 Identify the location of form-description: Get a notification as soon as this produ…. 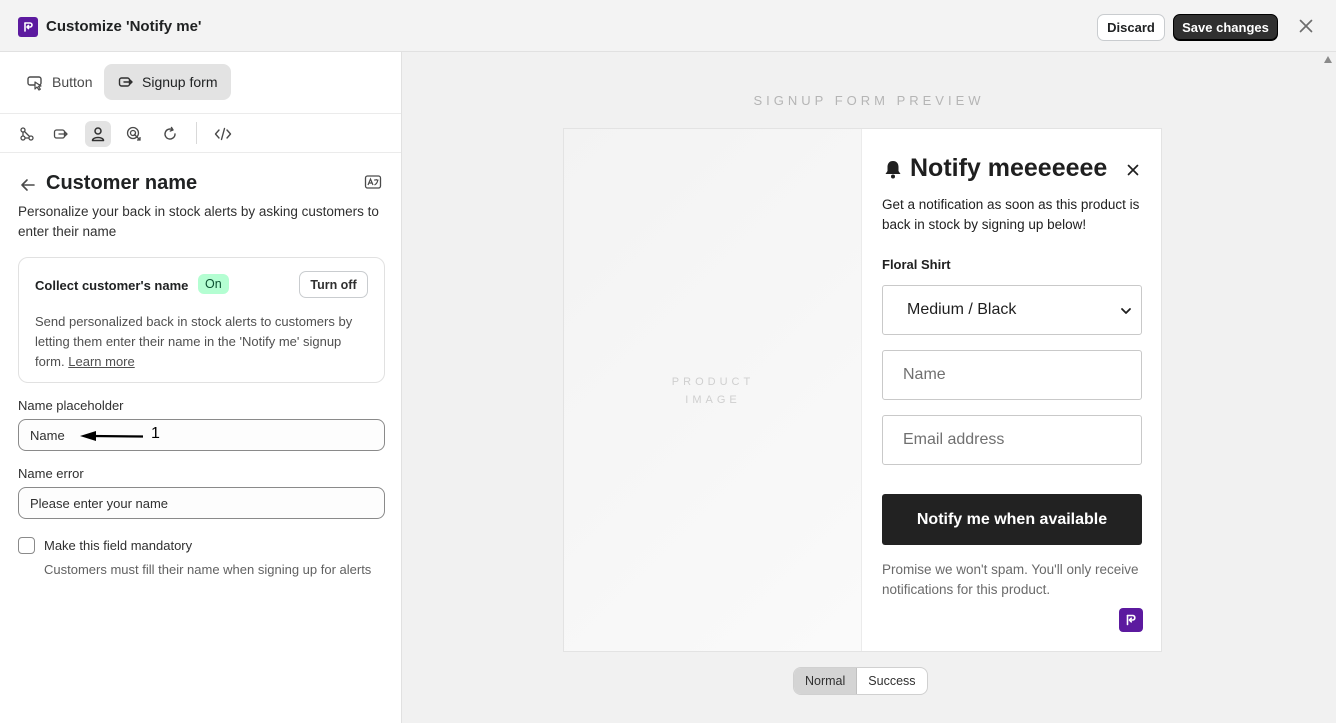
(1011, 214).